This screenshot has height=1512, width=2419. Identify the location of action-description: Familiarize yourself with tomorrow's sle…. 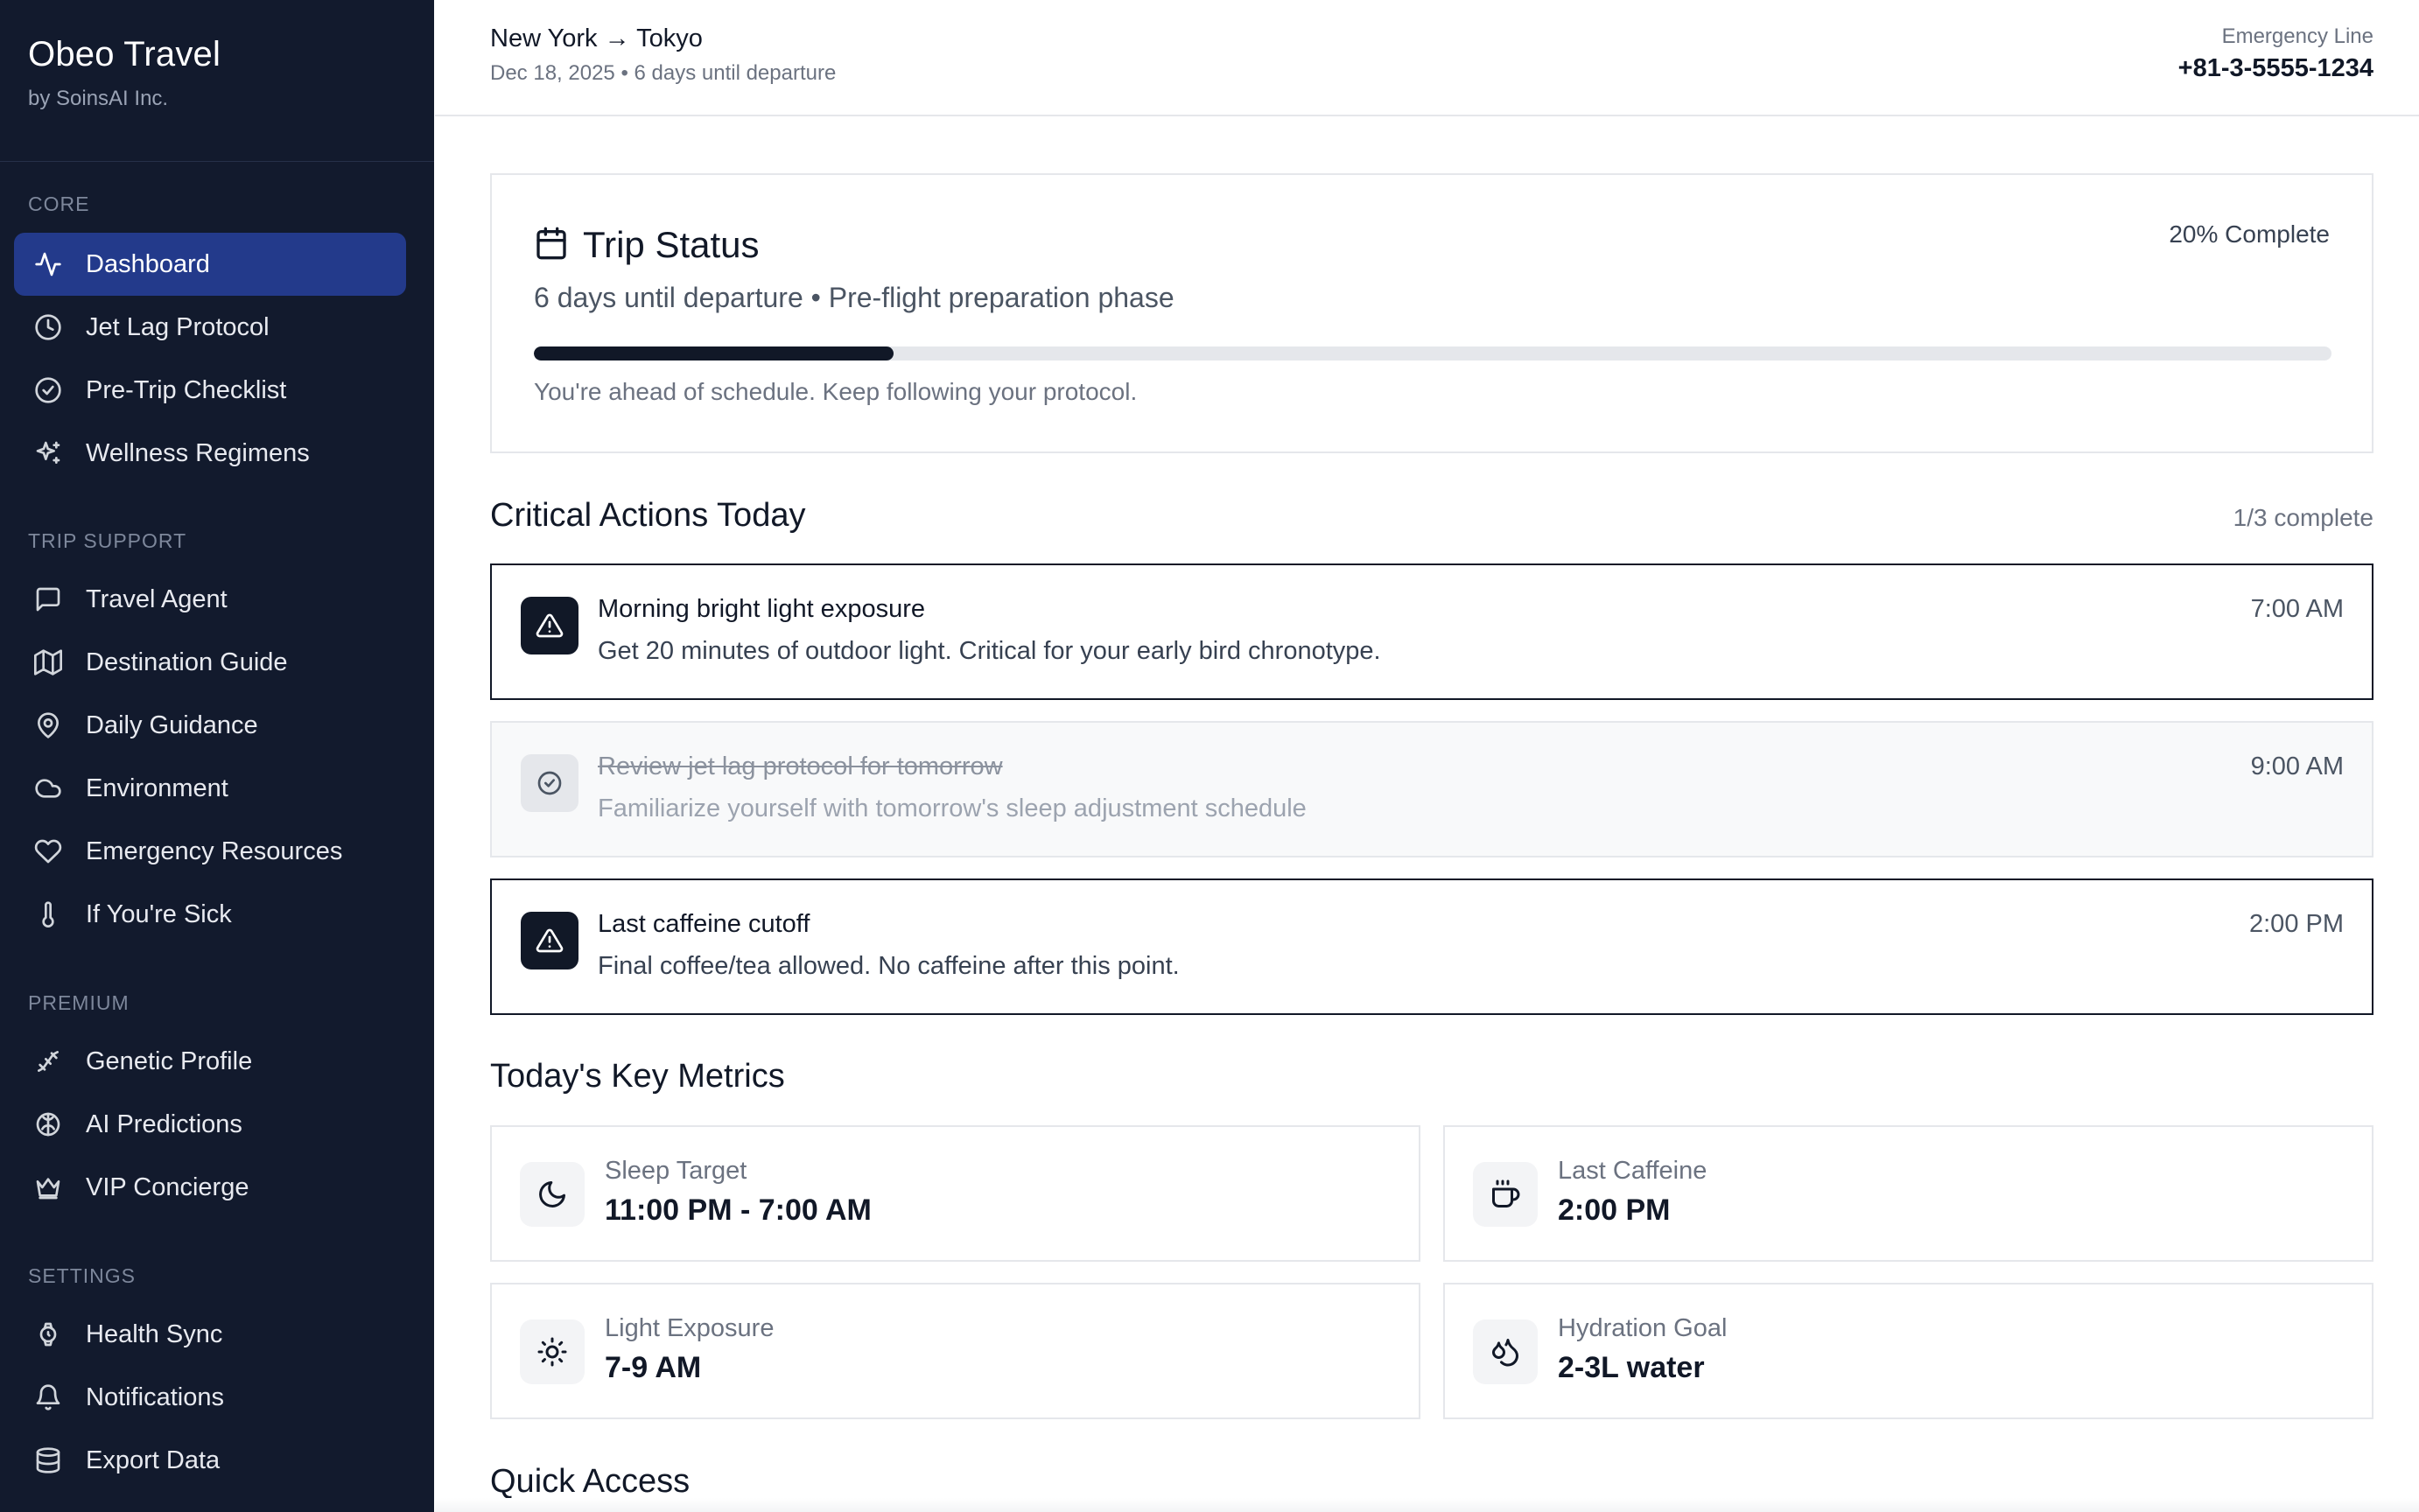
(952, 808).